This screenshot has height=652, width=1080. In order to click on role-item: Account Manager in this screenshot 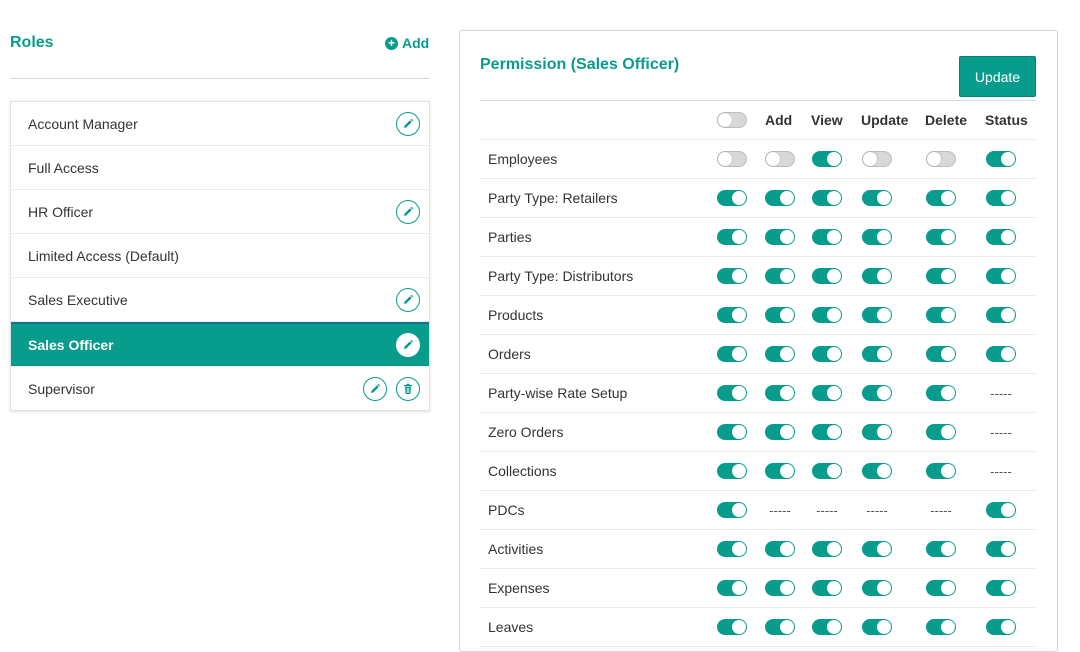, I will do `click(220, 124)`.